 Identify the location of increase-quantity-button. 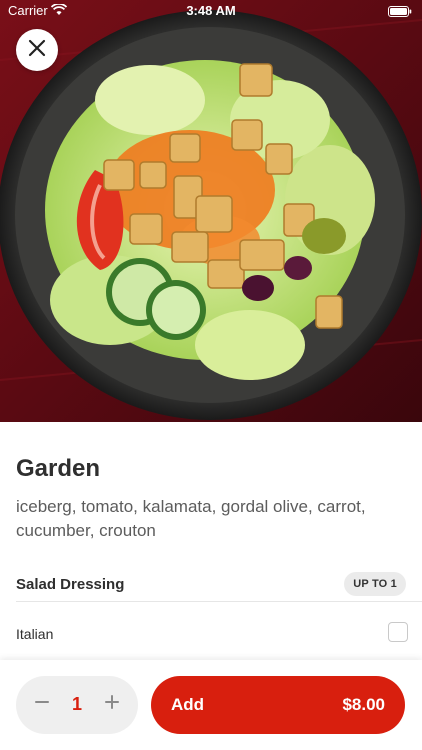
(112, 704).